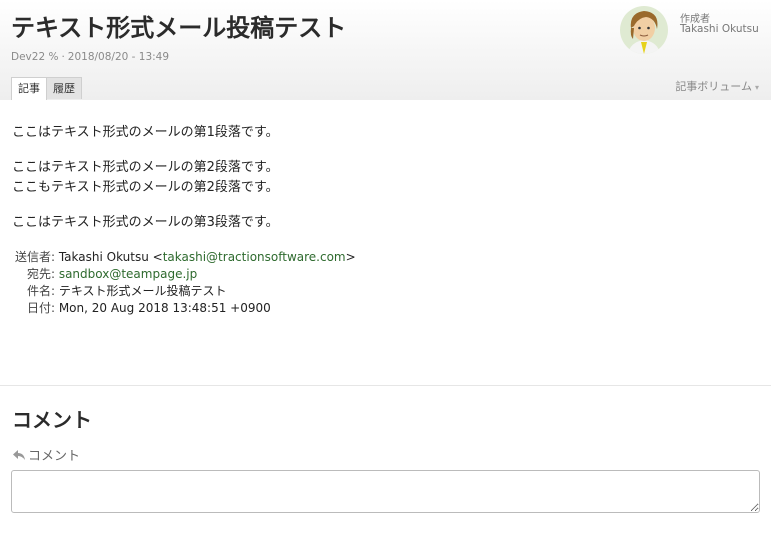  Describe the element at coordinates (28, 57) in the screenshot. I see `space-link: Dev22` at that location.